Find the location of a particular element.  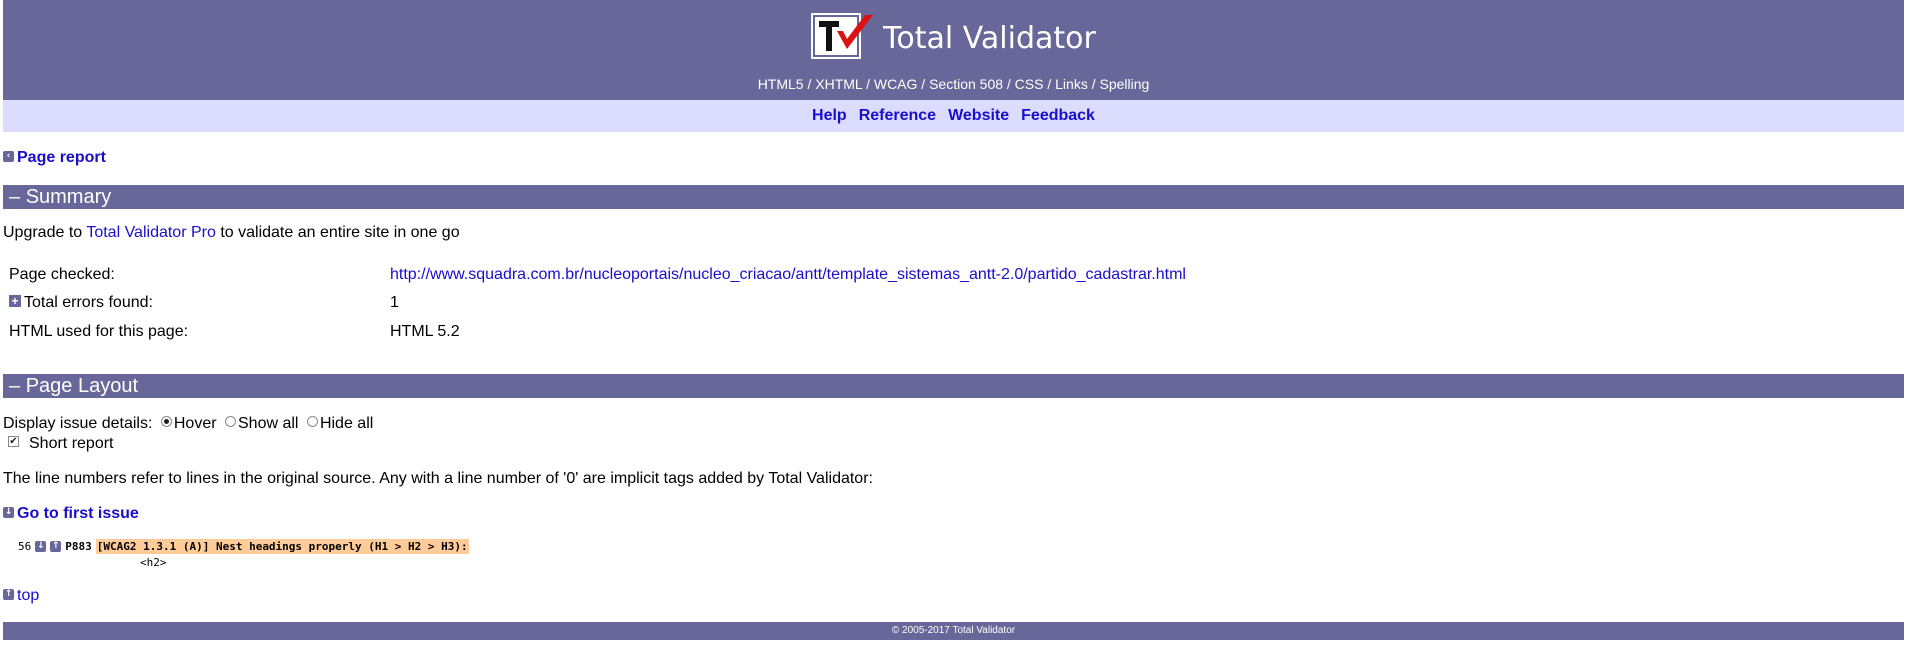

short-report-label: Short report is located at coordinates (71, 443).